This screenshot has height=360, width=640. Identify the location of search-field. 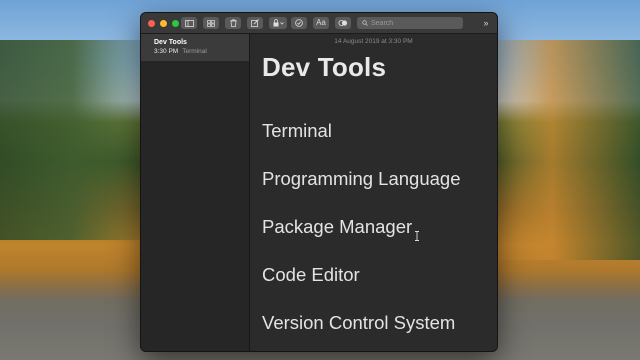
(410, 23).